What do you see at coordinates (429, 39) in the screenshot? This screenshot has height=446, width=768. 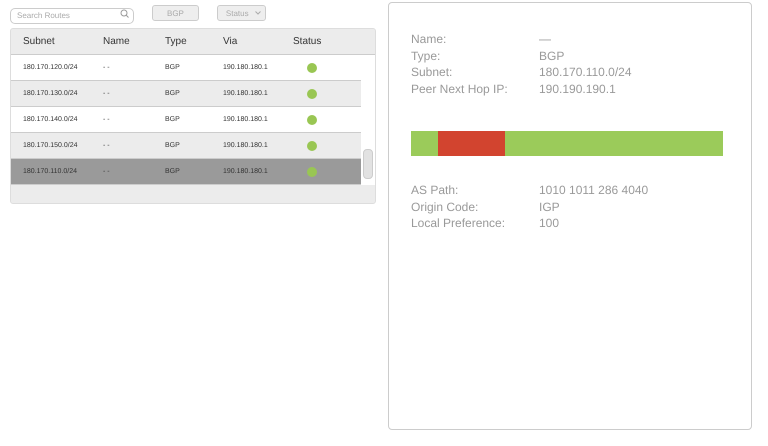 I see `field-label: Name:` at bounding box center [429, 39].